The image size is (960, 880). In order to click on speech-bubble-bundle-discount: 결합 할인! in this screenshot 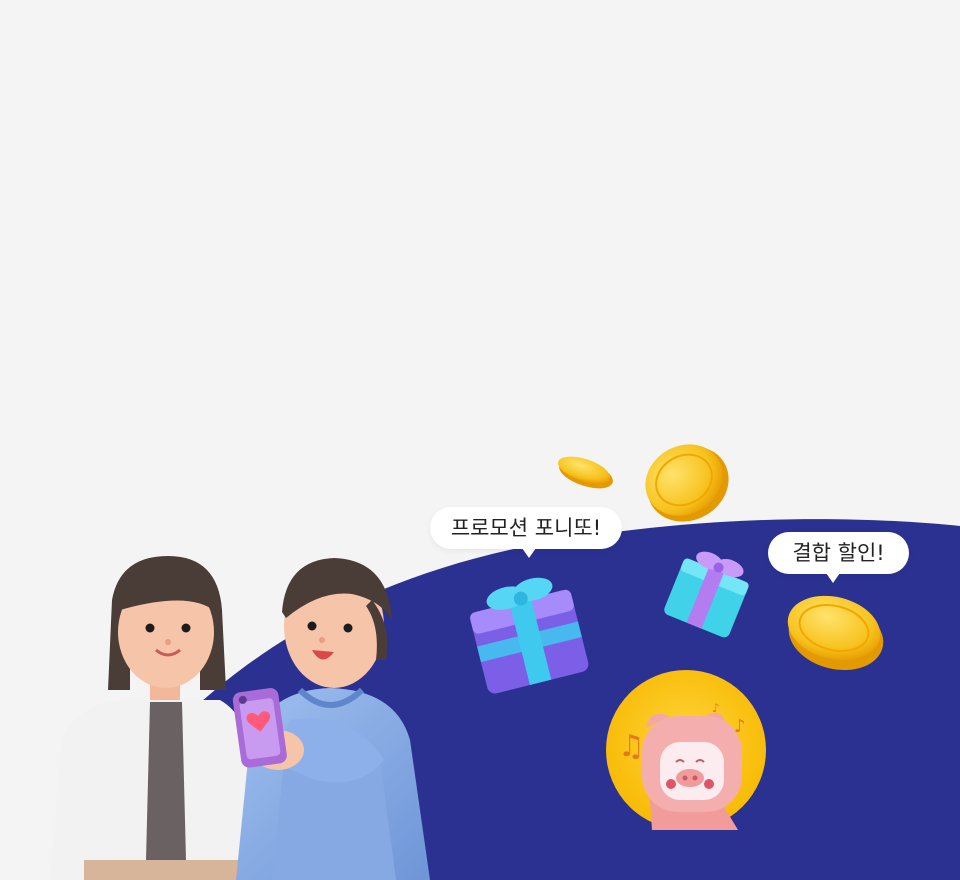, I will do `click(838, 557)`.